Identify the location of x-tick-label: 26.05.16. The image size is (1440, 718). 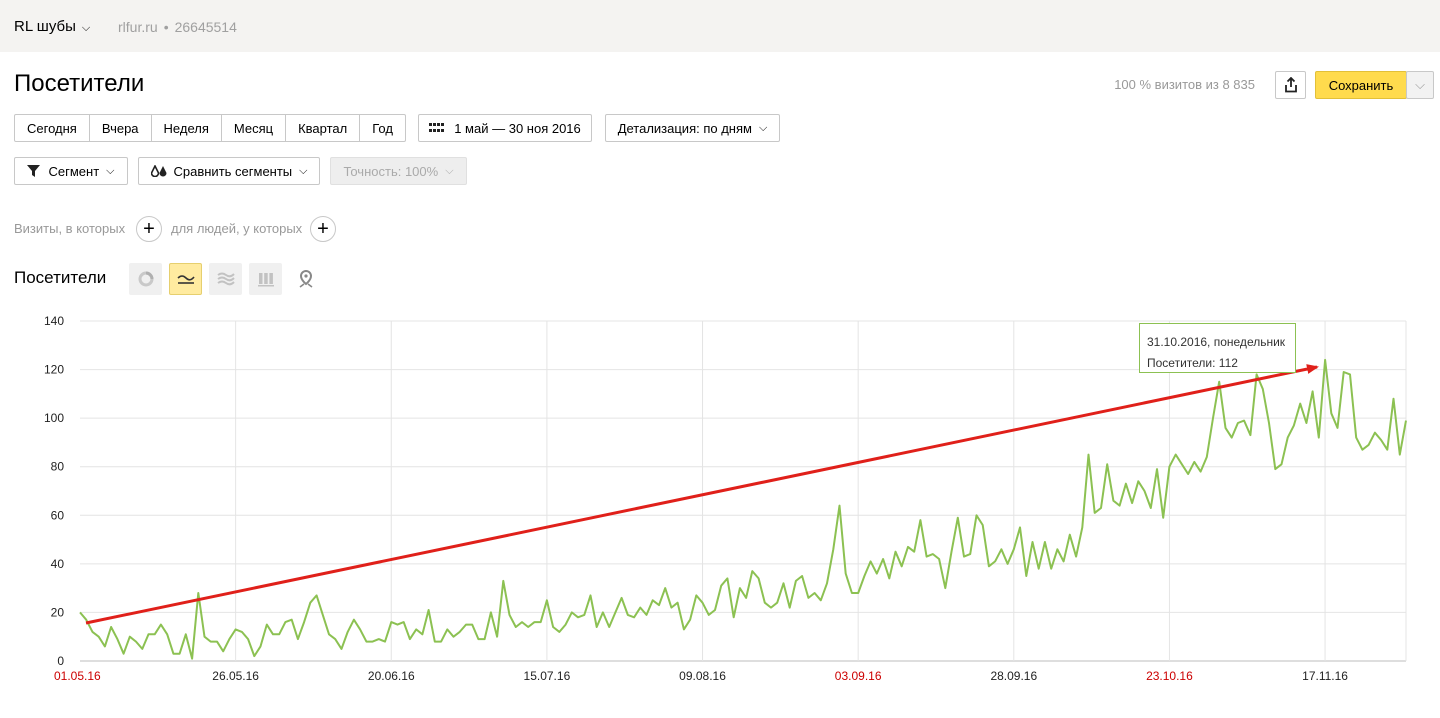
(235, 676).